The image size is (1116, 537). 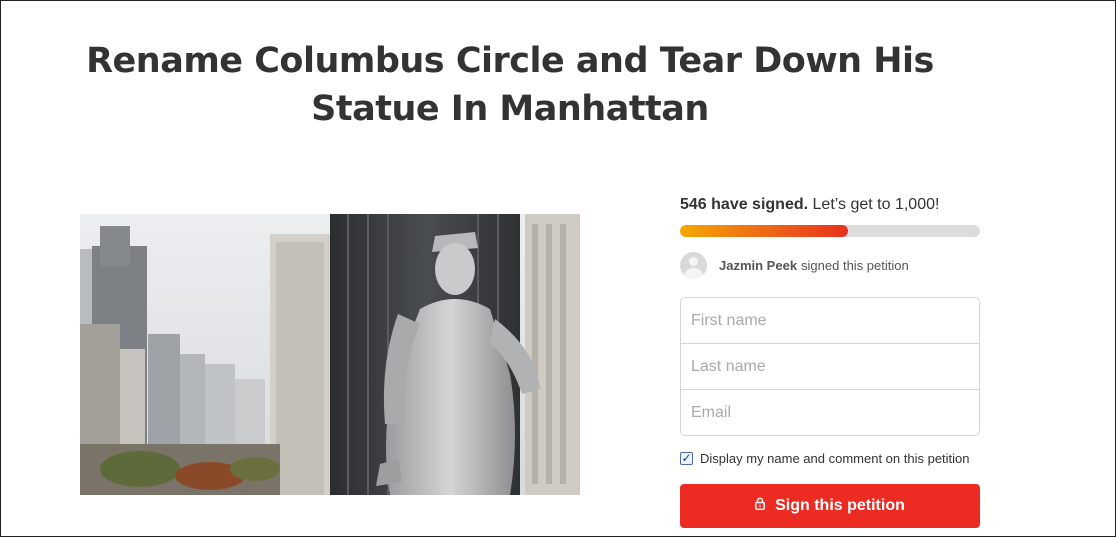 I want to click on recent-signer: Jazmin Peek signed this petition, so click(x=794, y=265).